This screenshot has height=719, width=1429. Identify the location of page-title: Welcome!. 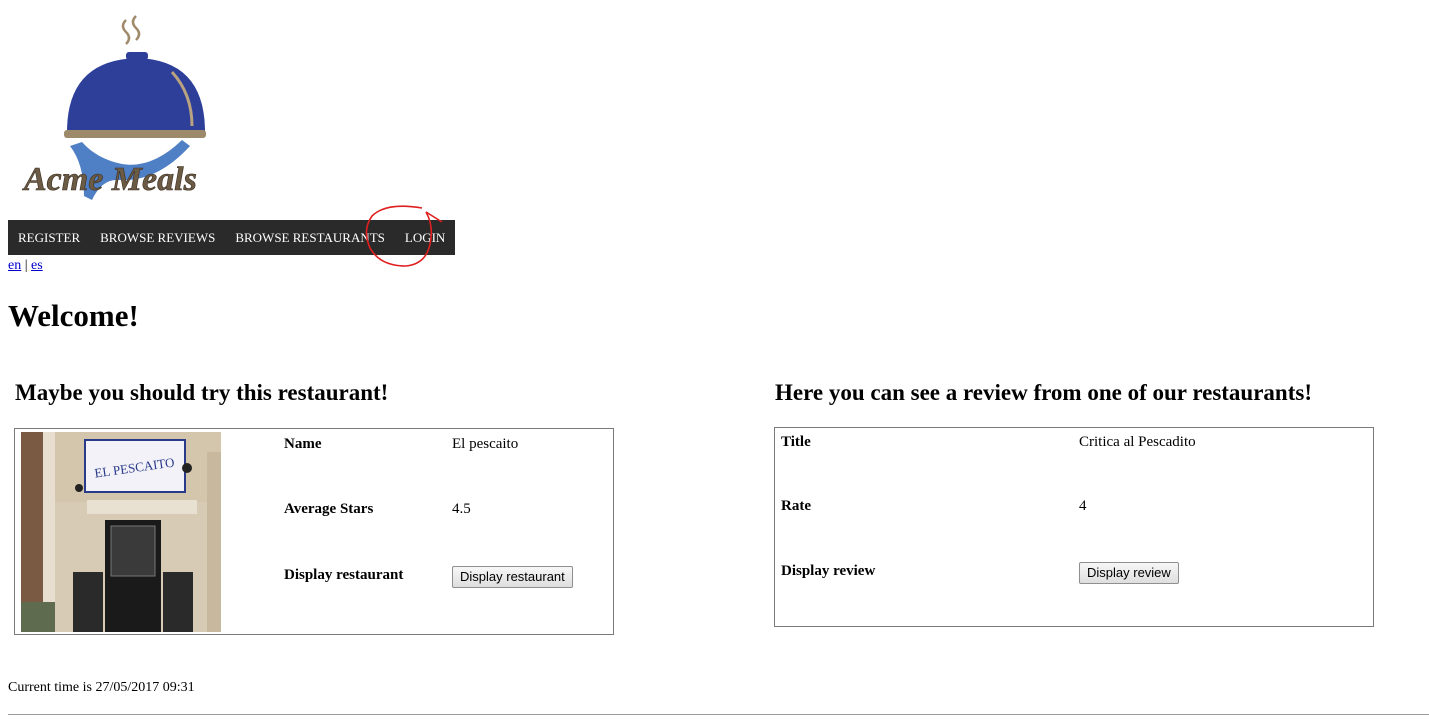
(73, 315).